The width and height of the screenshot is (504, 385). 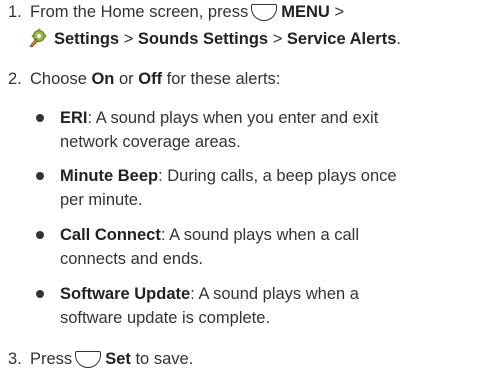 I want to click on sounds-settings-label: Sounds Settings, so click(x=203, y=39).